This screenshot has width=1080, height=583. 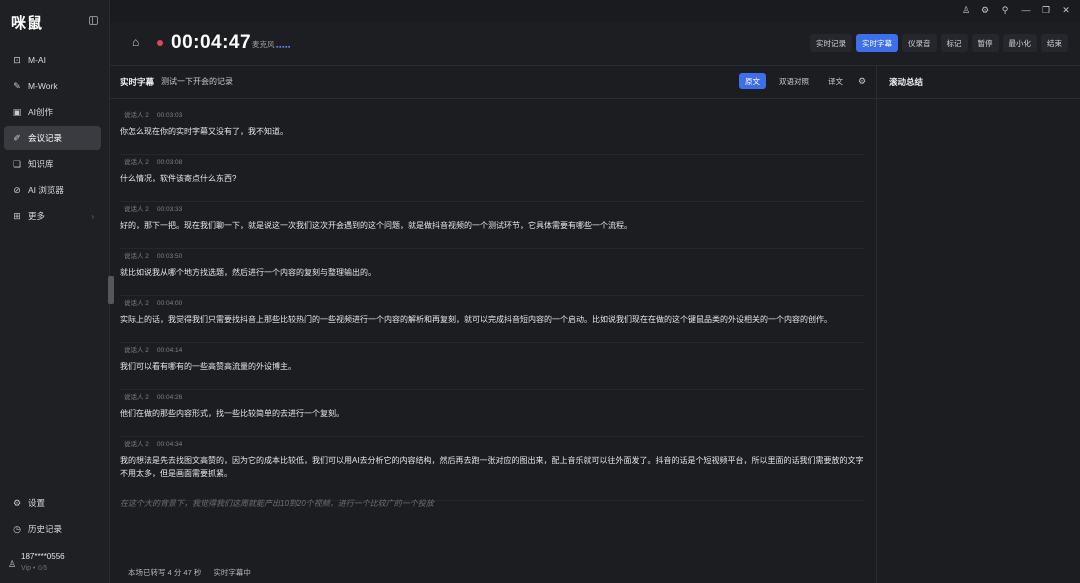 I want to click on transcript-settings-icon: ⚙, so click(x=862, y=81).